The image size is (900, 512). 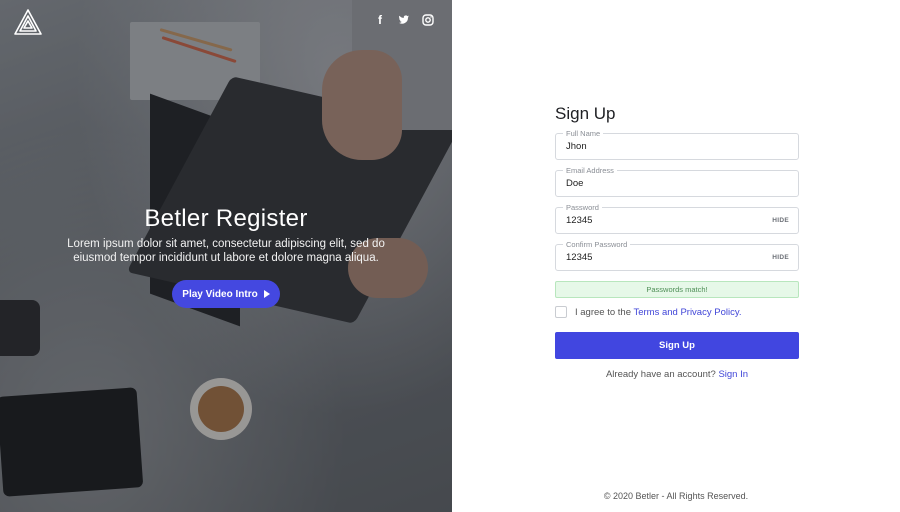 What do you see at coordinates (687, 312) in the screenshot?
I see `terms-link: Terms and Privacy Policy.` at bounding box center [687, 312].